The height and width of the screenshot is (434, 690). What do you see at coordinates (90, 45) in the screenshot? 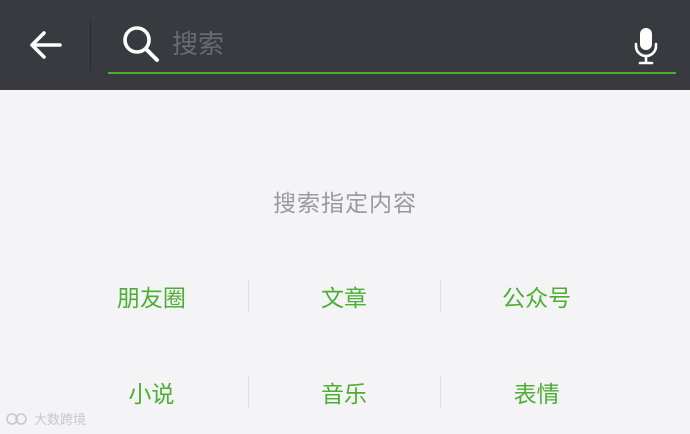
I see `header-divider` at bounding box center [90, 45].